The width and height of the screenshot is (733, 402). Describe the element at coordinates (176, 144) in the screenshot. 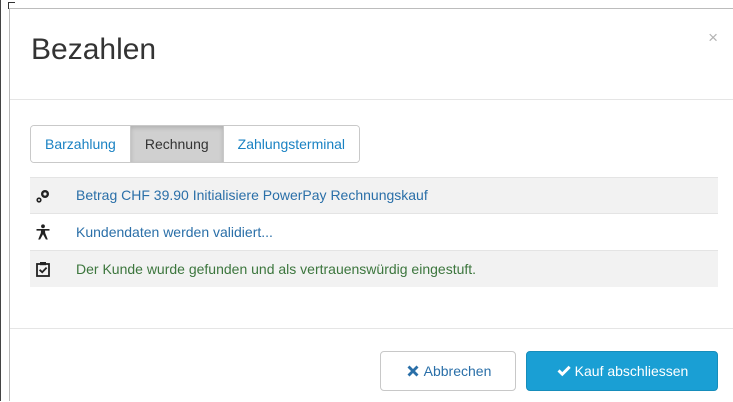

I see `tab-rechnung: Rechnung` at that location.